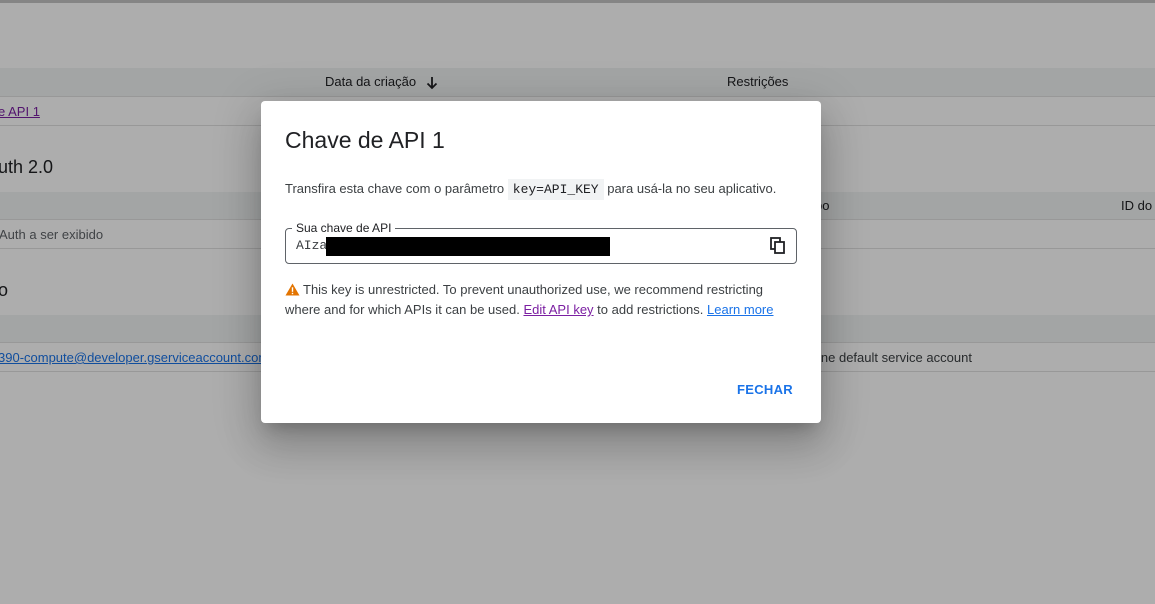  What do you see at coordinates (778, 246) in the screenshot?
I see `copy-icon` at bounding box center [778, 246].